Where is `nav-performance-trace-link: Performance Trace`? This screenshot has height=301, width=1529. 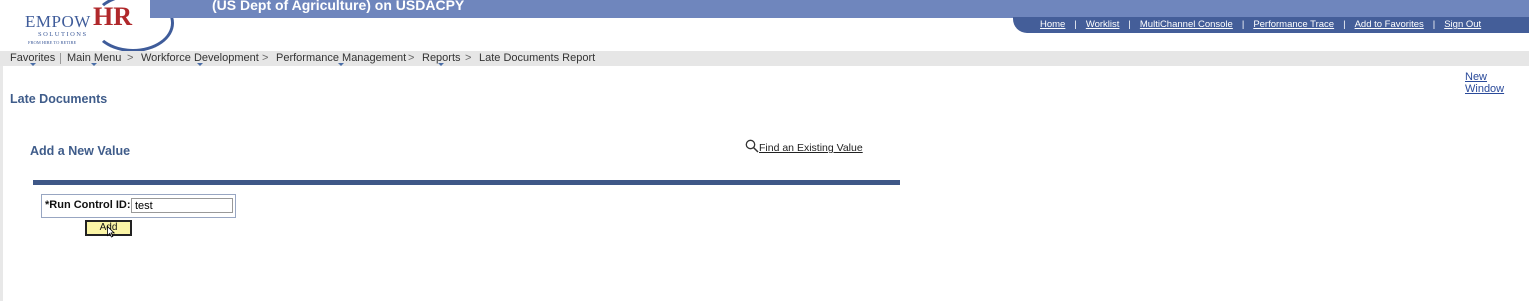 nav-performance-trace-link: Performance Trace is located at coordinates (1293, 24).